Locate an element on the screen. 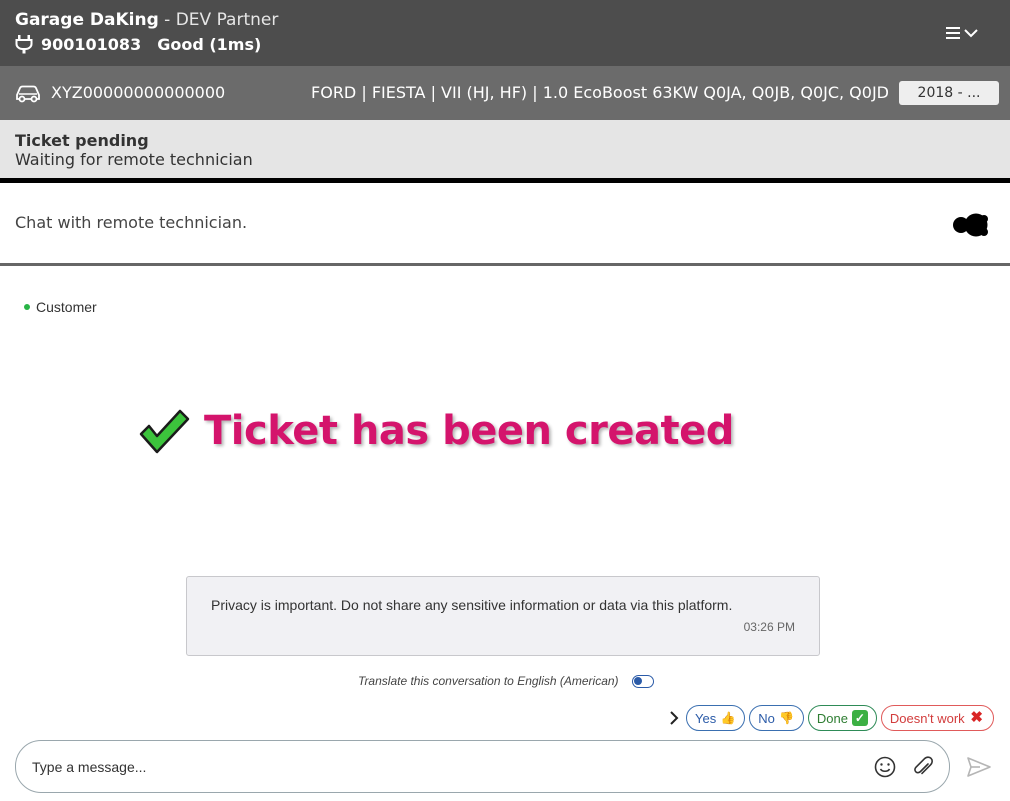 The height and width of the screenshot is (801, 1010). divider is located at coordinates (505, 264).